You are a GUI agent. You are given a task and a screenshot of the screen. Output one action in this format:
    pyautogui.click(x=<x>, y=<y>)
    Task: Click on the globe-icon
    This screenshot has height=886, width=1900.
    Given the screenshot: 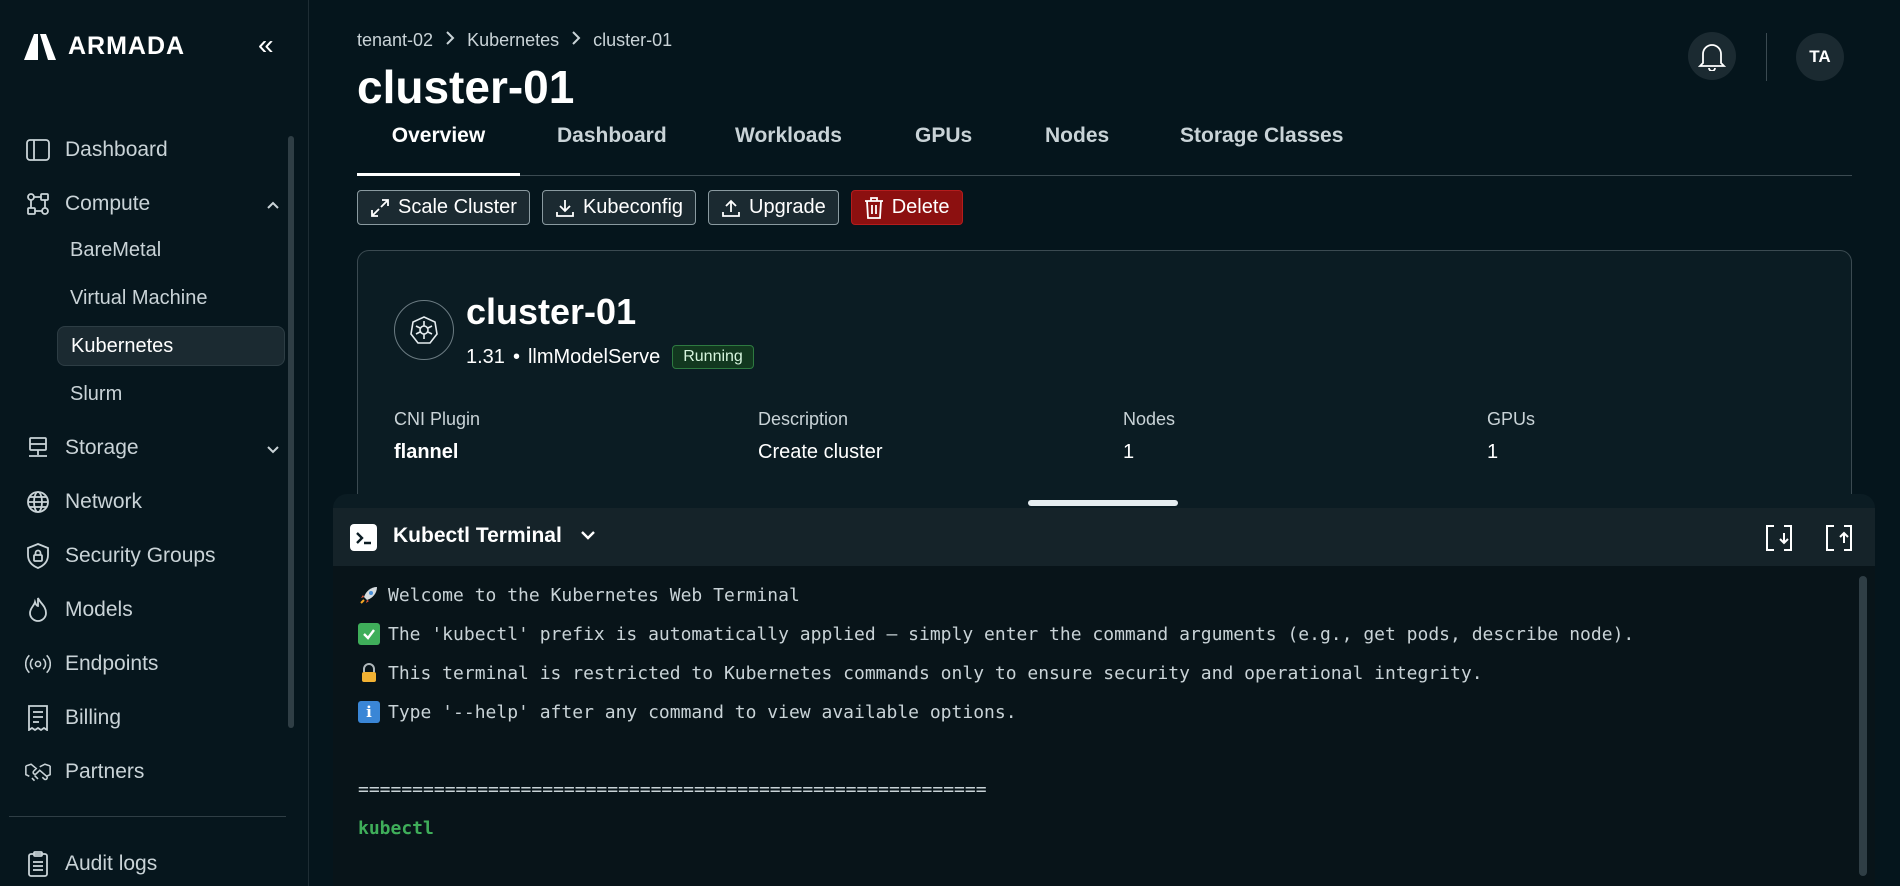 What is the action you would take?
    pyautogui.click(x=38, y=502)
    